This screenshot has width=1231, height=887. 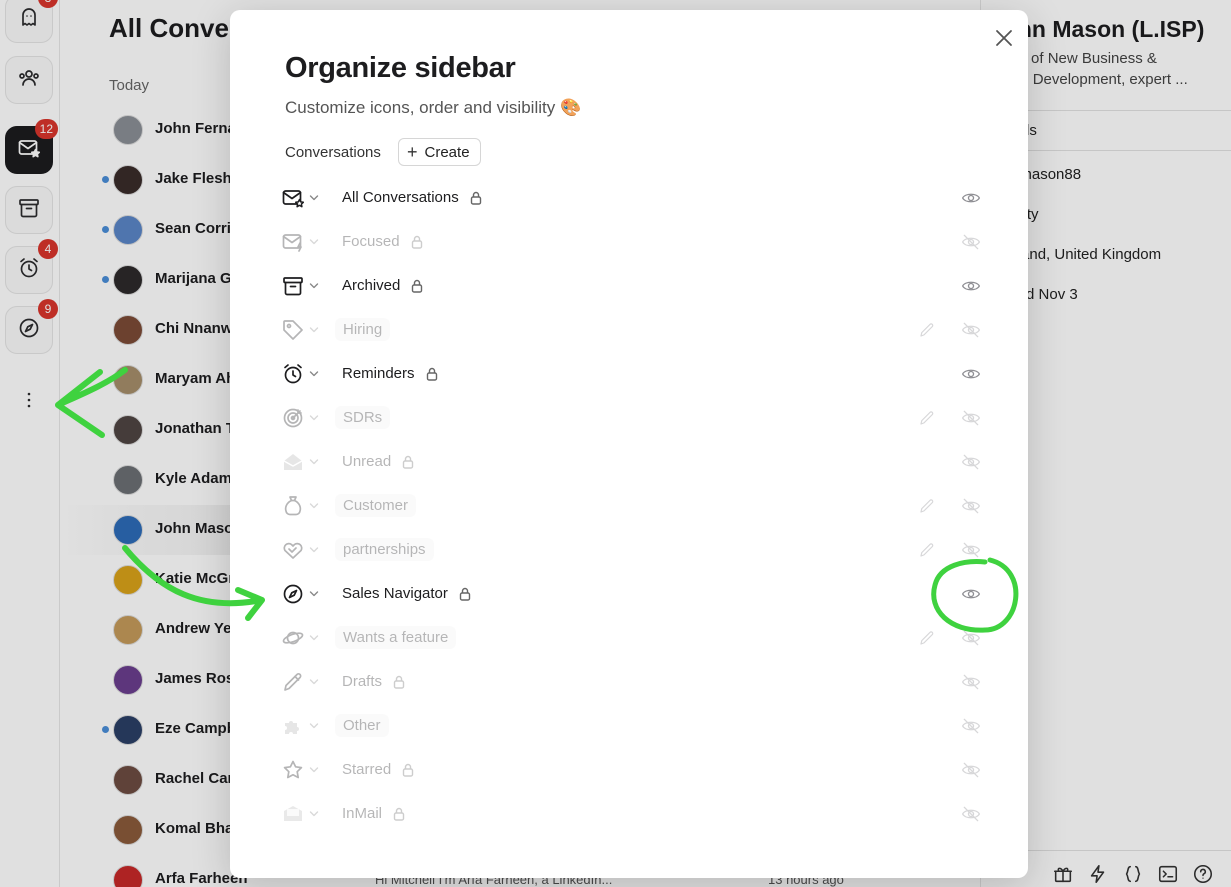 I want to click on sidebar-item-sdrs: SDRs, so click(x=635, y=418).